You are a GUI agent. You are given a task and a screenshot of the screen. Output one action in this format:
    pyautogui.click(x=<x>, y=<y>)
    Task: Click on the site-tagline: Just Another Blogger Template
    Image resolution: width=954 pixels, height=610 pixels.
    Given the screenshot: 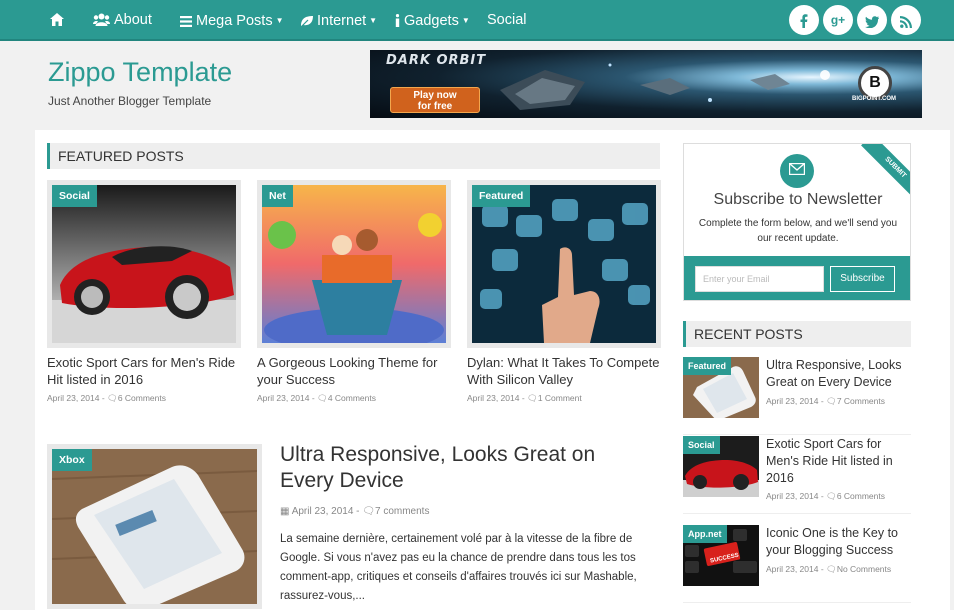 What is the action you would take?
    pyautogui.click(x=130, y=101)
    